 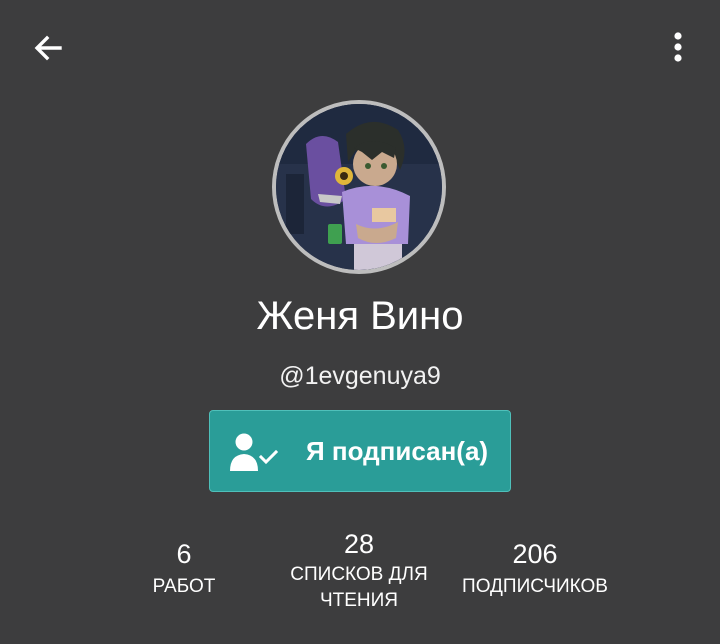 What do you see at coordinates (359, 574) in the screenshot?
I see `reading-lists-label-line1: СПИСКОВ ДЛЯ` at bounding box center [359, 574].